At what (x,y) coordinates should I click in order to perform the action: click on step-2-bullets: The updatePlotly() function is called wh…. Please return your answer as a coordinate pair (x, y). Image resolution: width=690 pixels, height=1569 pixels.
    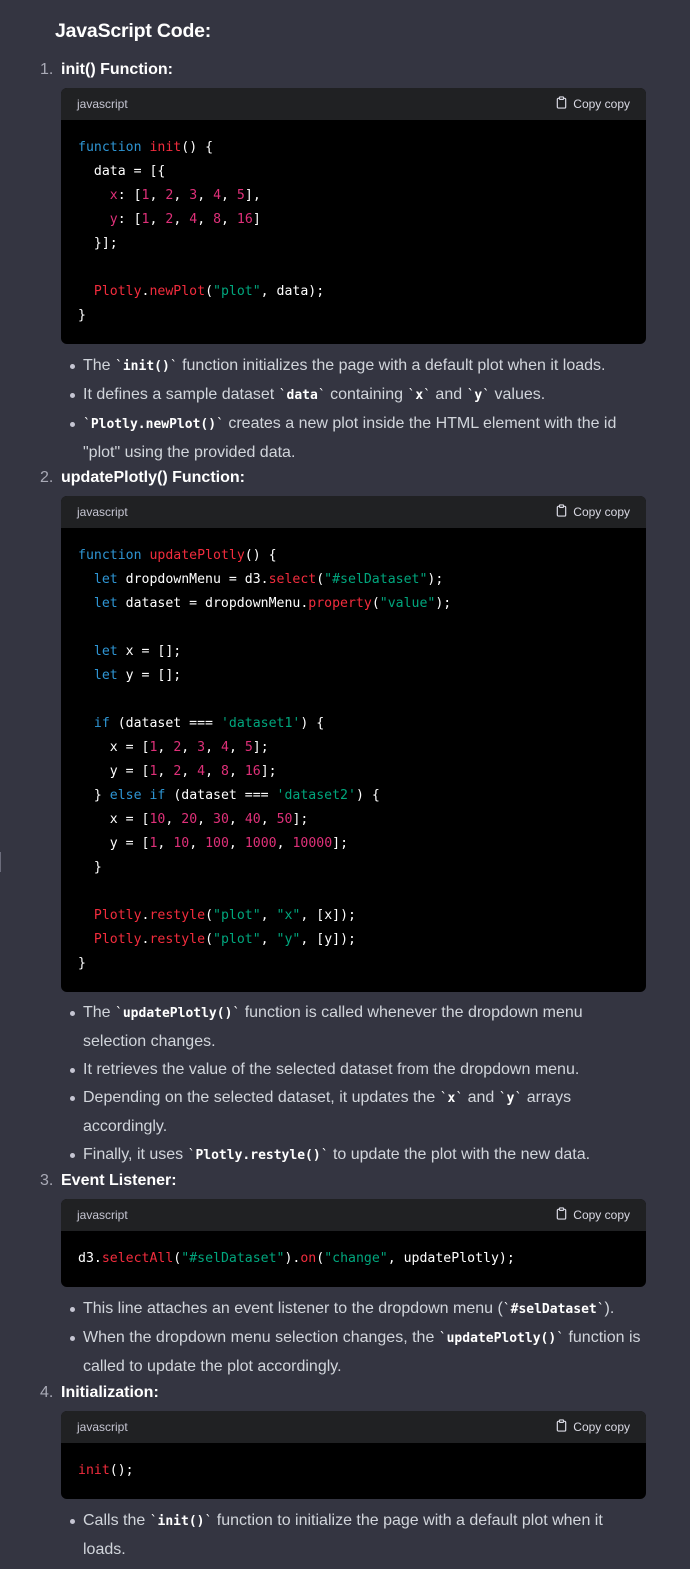
    Looking at the image, I should click on (351, 1084).